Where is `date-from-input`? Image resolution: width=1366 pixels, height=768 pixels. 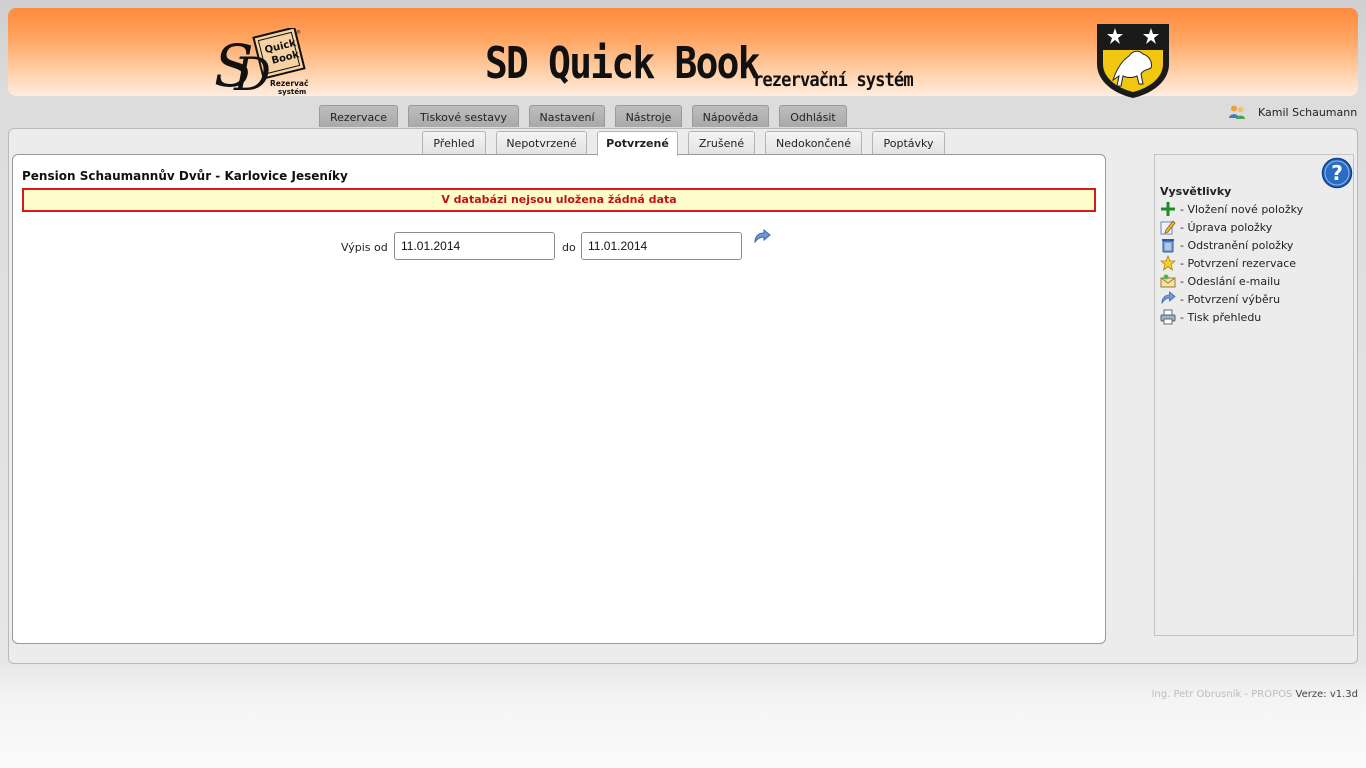 date-from-input is located at coordinates (474, 246).